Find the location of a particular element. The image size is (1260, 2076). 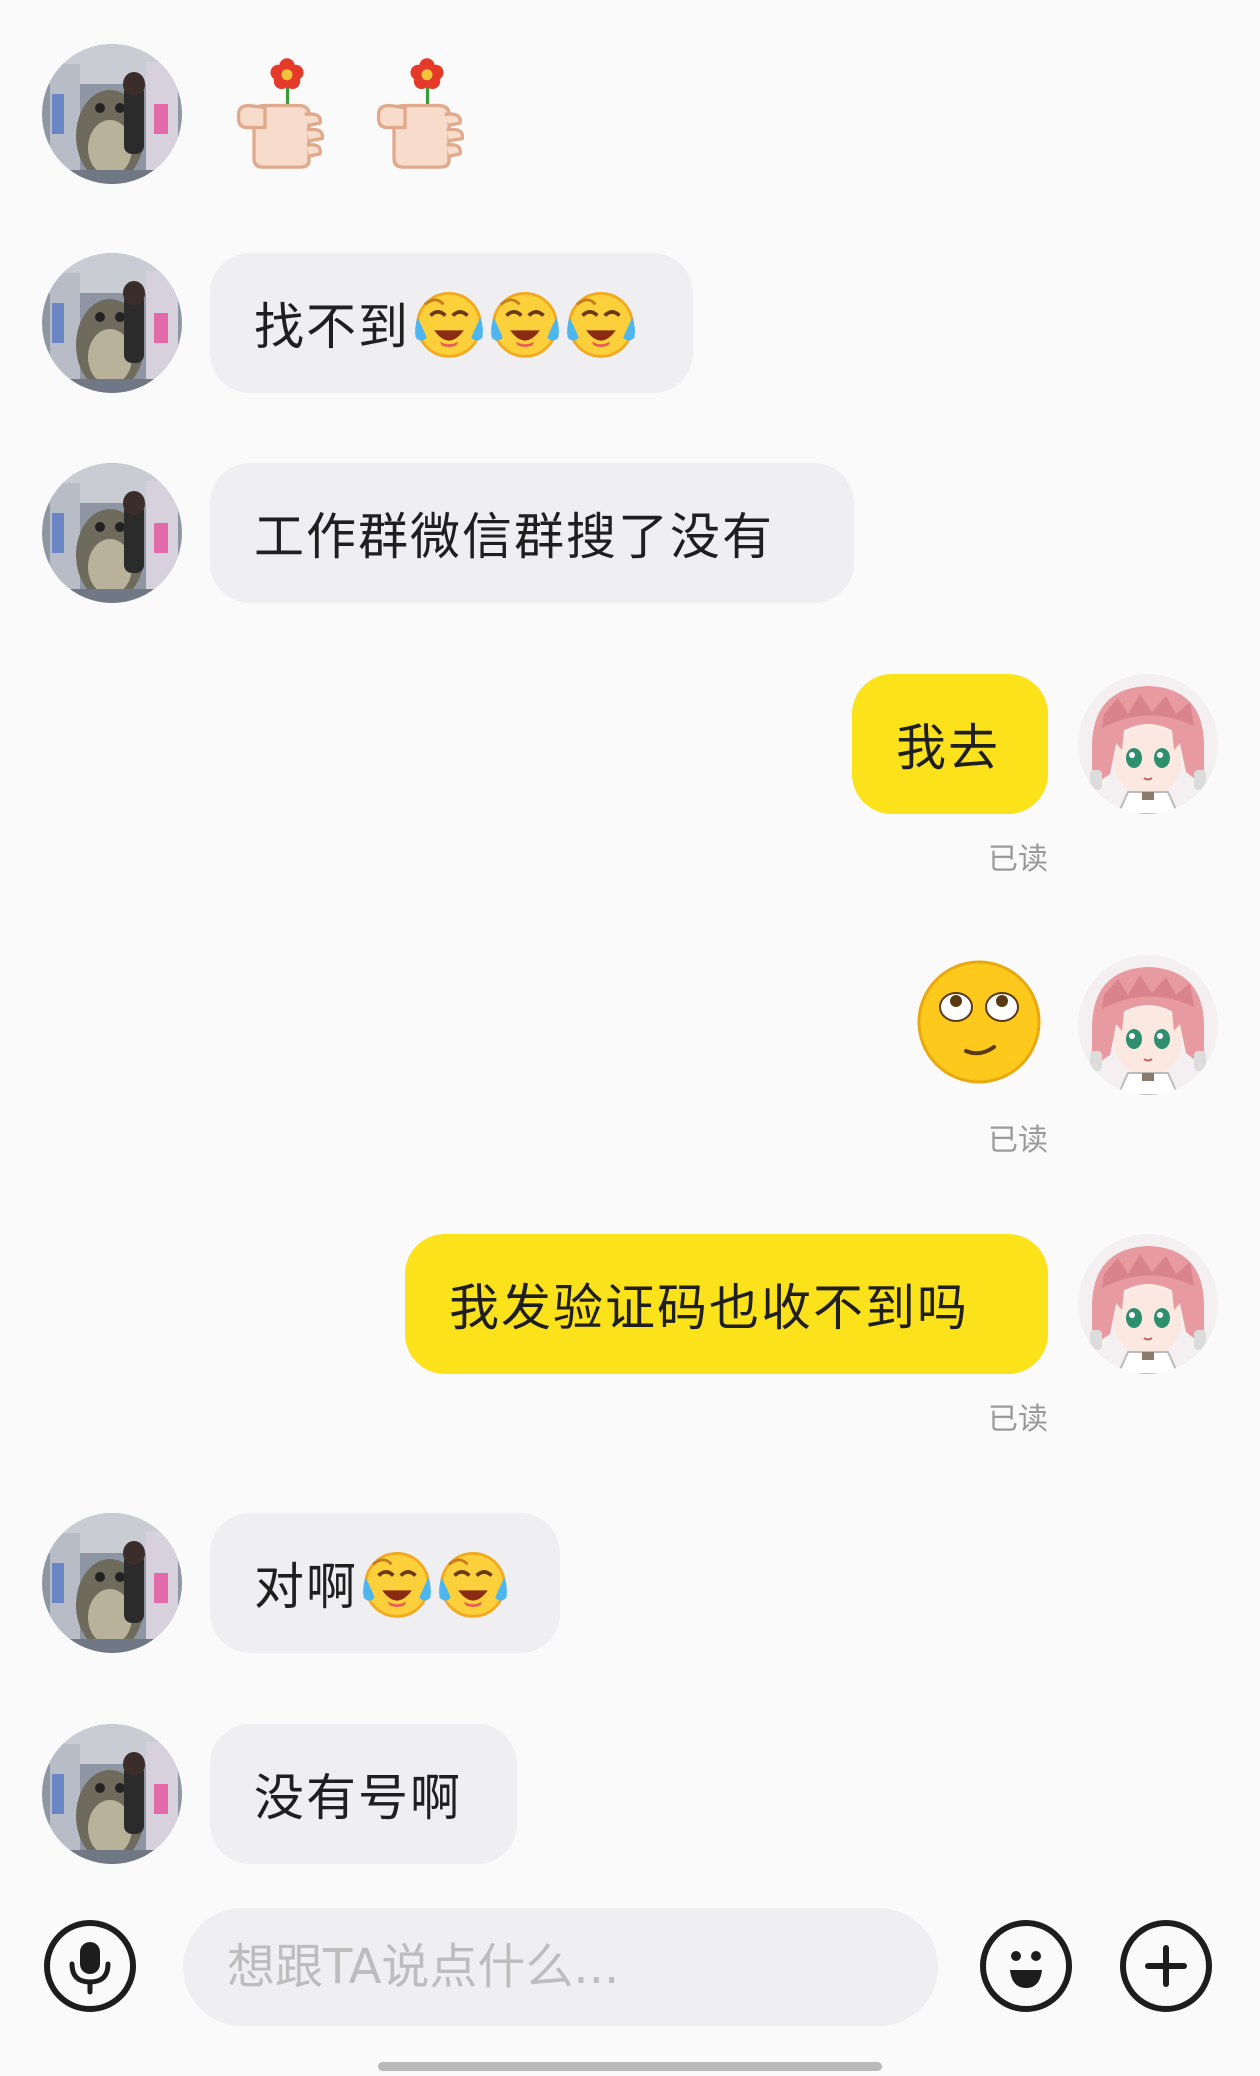

message-bubble: 没有号啊 is located at coordinates (363, 1794).